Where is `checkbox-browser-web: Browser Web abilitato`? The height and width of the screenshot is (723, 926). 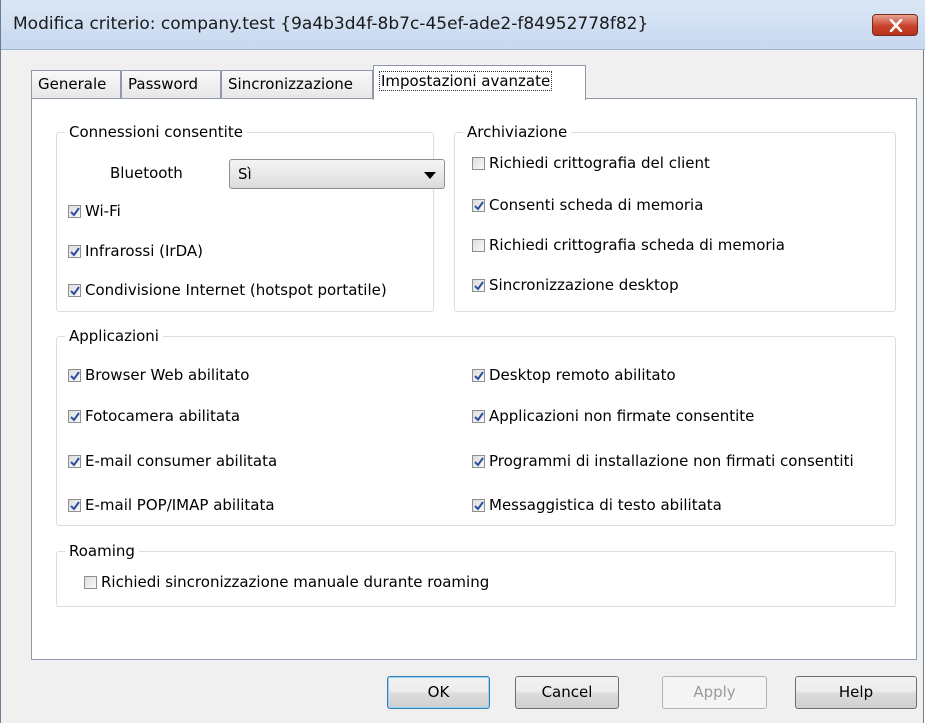
checkbox-browser-web: Browser Web abilitato is located at coordinates (158, 375).